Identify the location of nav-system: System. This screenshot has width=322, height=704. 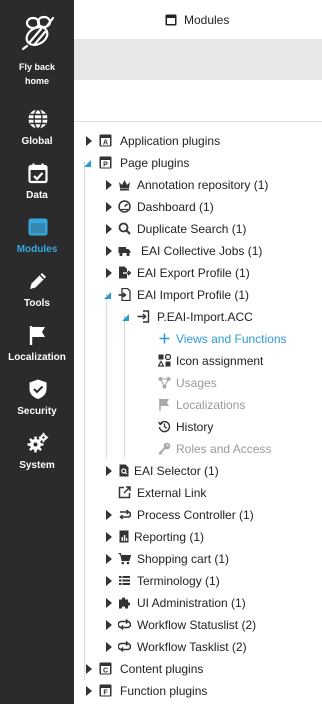
(37, 457).